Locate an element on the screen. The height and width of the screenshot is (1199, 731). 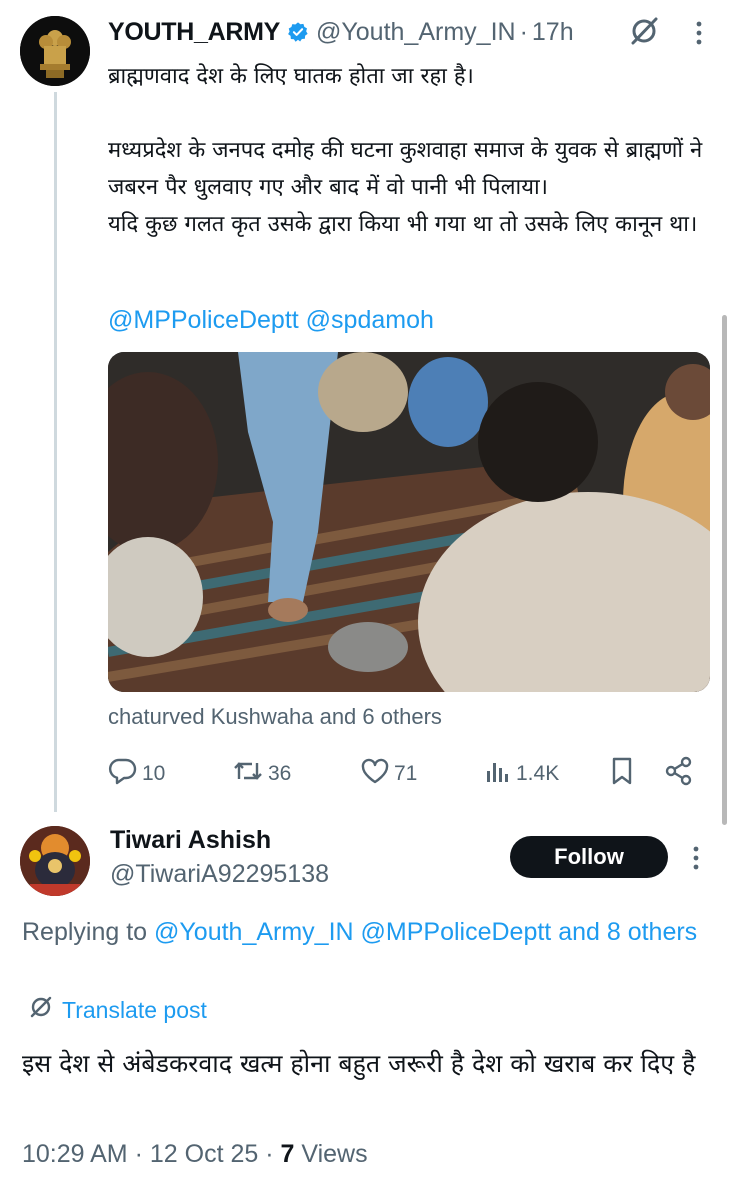
views-icon is located at coordinates (500, 774).